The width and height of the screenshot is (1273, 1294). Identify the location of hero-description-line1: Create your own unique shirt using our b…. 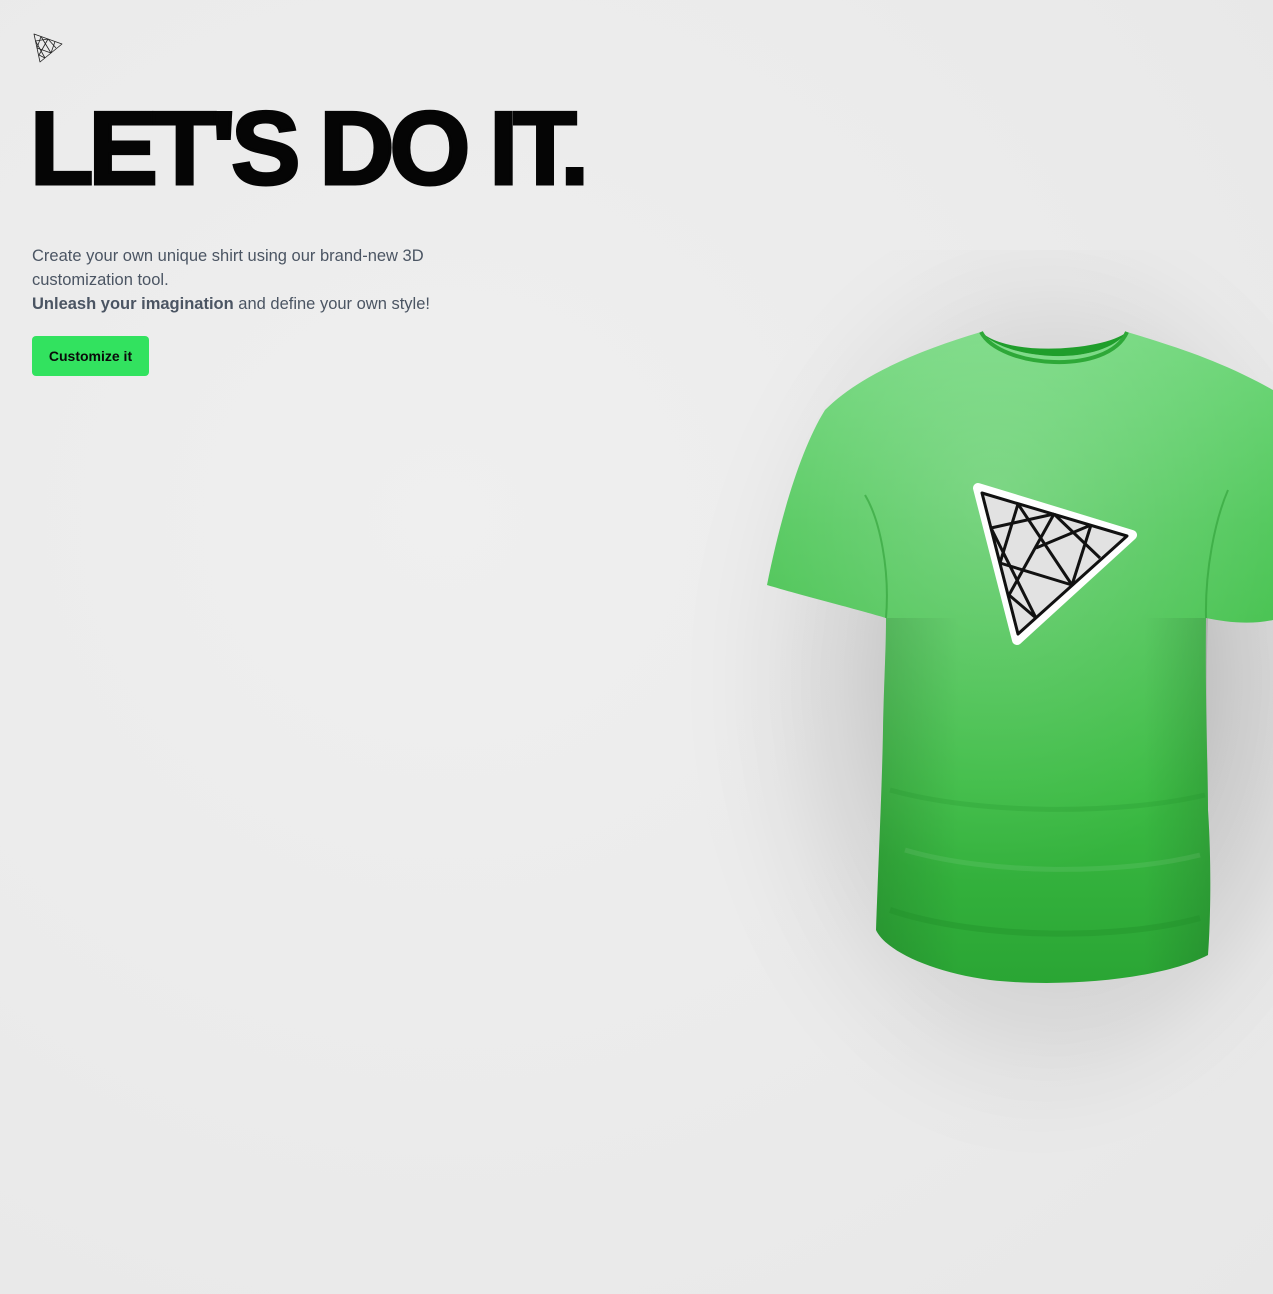
(228, 268).